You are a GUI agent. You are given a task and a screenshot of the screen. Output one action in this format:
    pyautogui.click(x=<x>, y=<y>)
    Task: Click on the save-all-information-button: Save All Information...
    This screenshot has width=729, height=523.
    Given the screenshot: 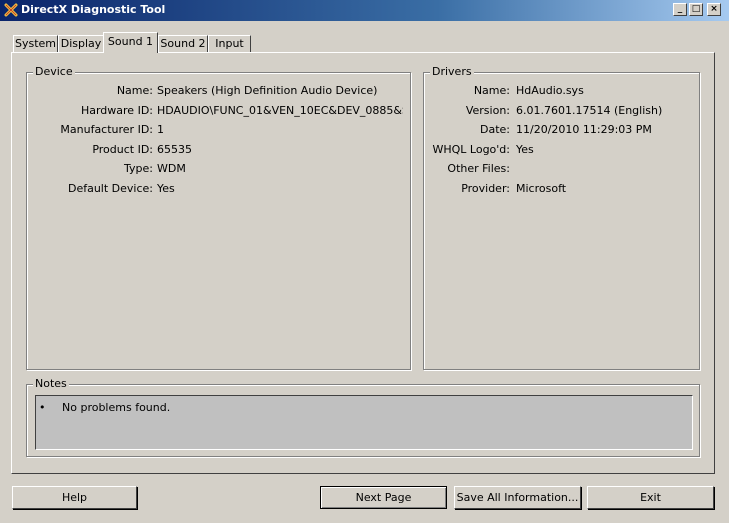 What is the action you would take?
    pyautogui.click(x=517, y=497)
    